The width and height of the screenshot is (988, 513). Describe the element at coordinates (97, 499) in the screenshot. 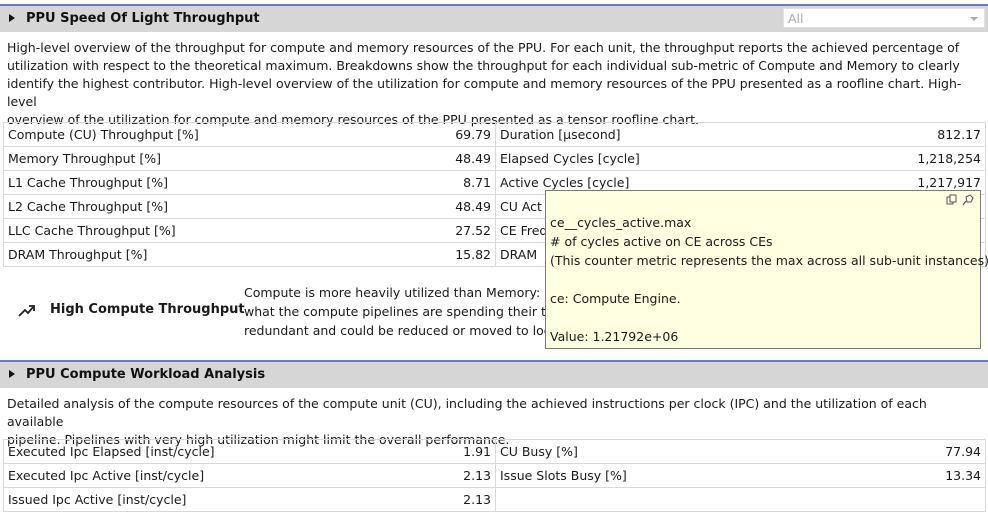

I see `metric-name: Issued Ipc Active [inst/cycle]` at that location.